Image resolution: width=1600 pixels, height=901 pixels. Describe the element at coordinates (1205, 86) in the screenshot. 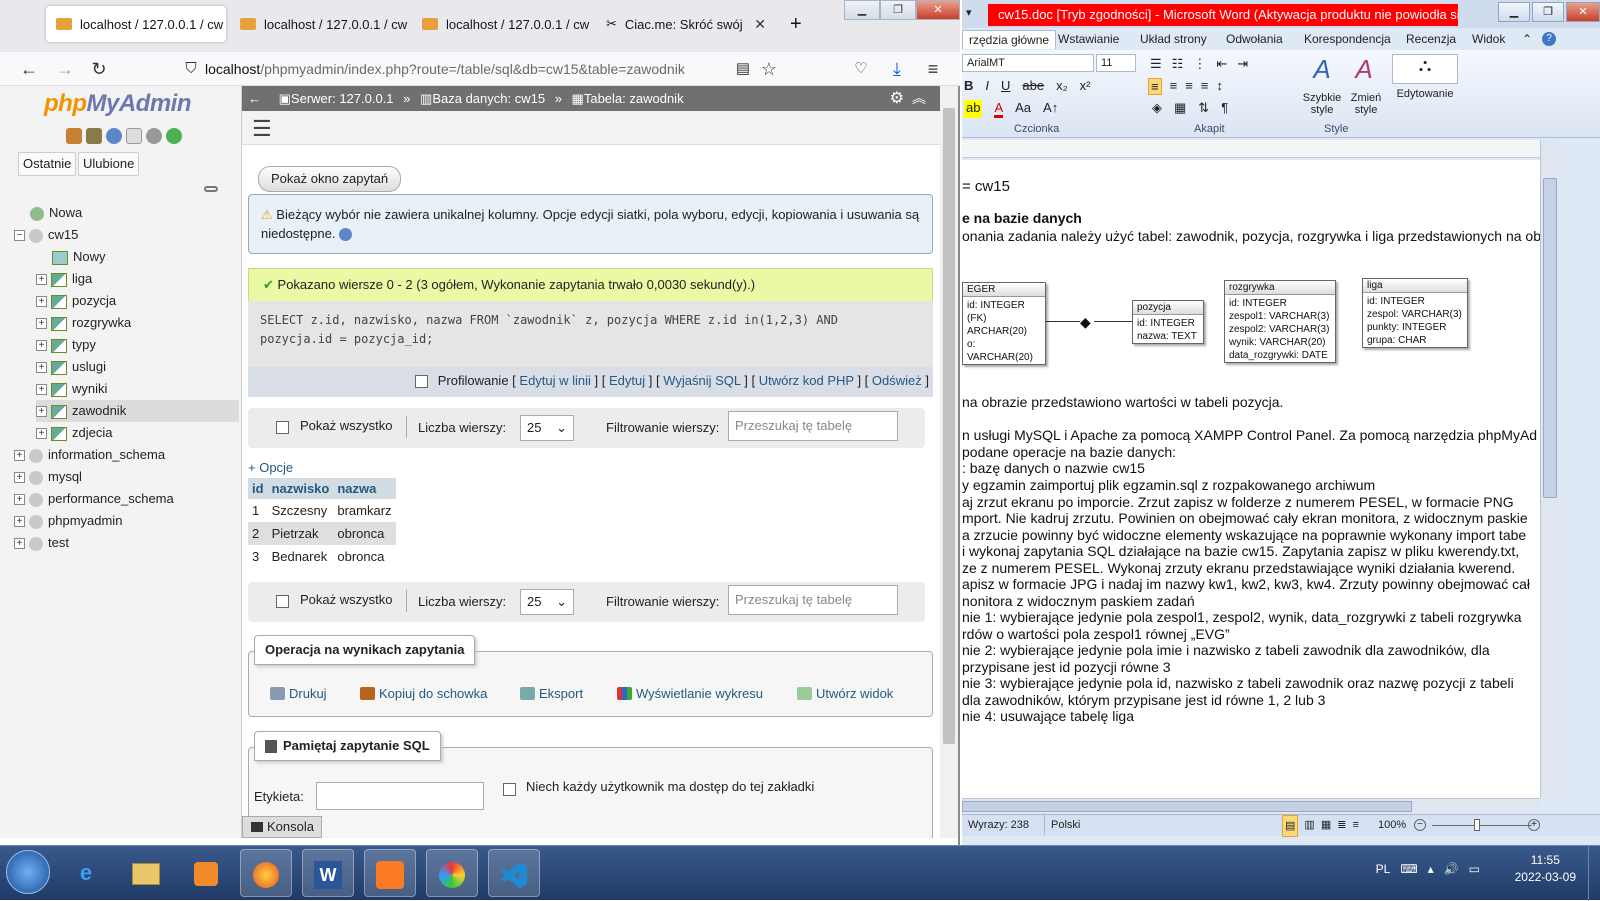

I see `justify-icon: ≡` at that location.